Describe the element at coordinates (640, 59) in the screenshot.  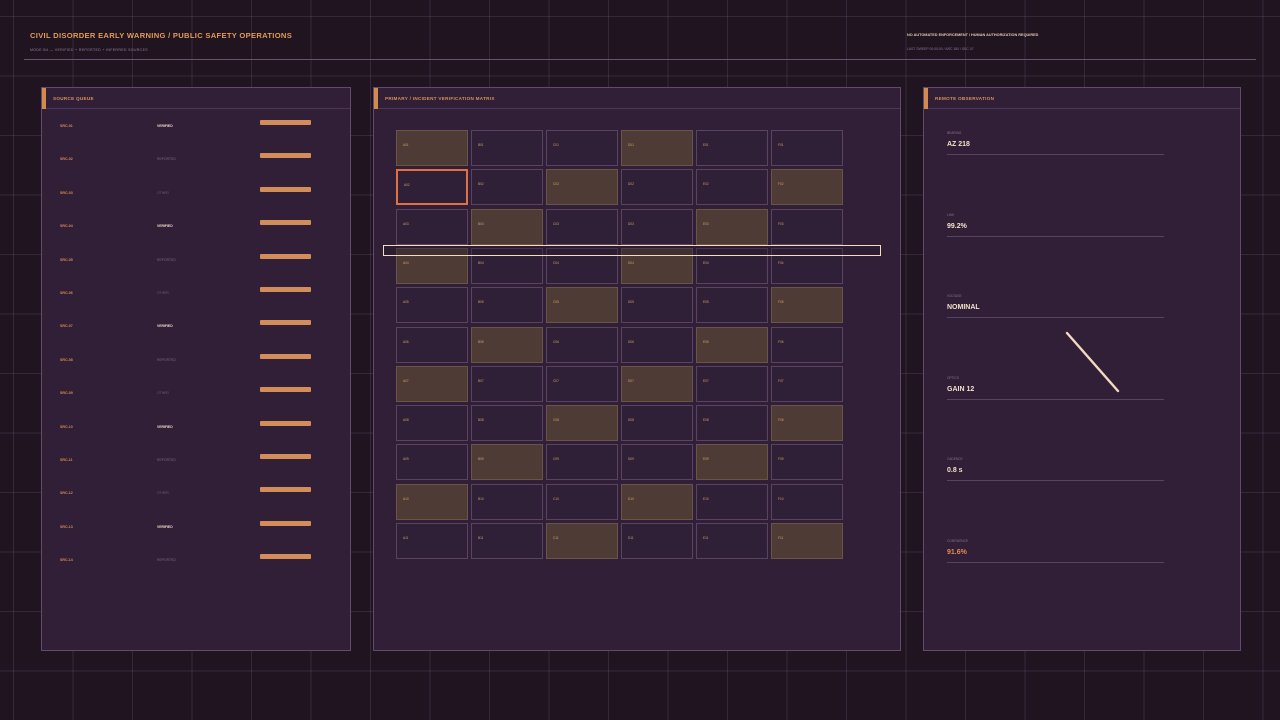
I see `header-divider` at that location.